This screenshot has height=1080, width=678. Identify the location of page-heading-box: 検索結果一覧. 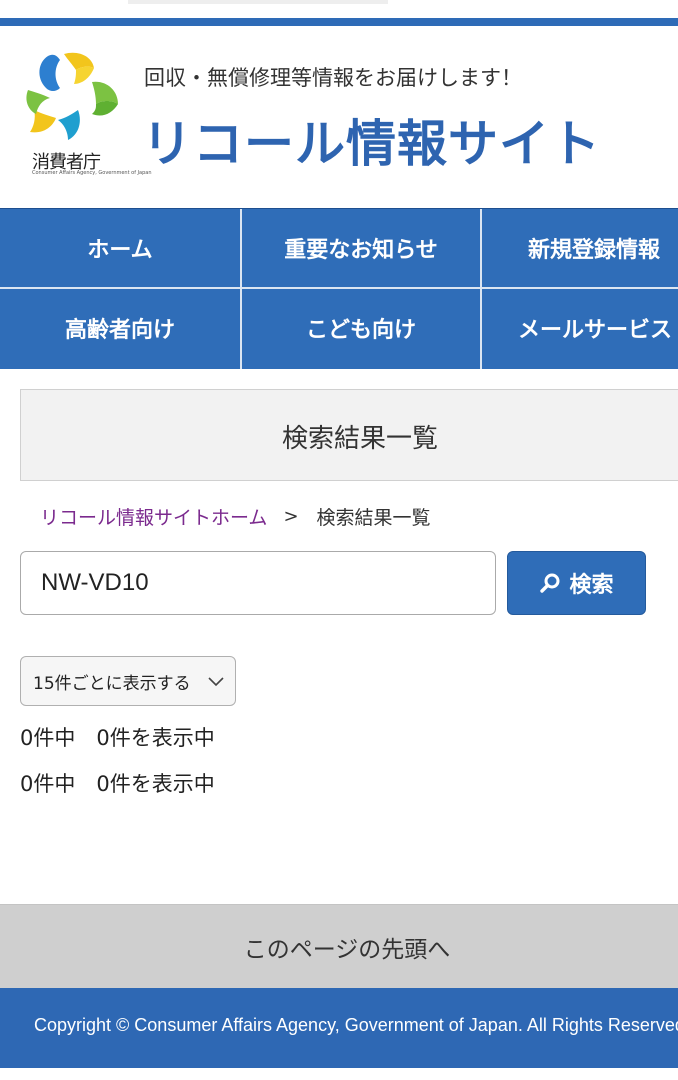
(349, 435).